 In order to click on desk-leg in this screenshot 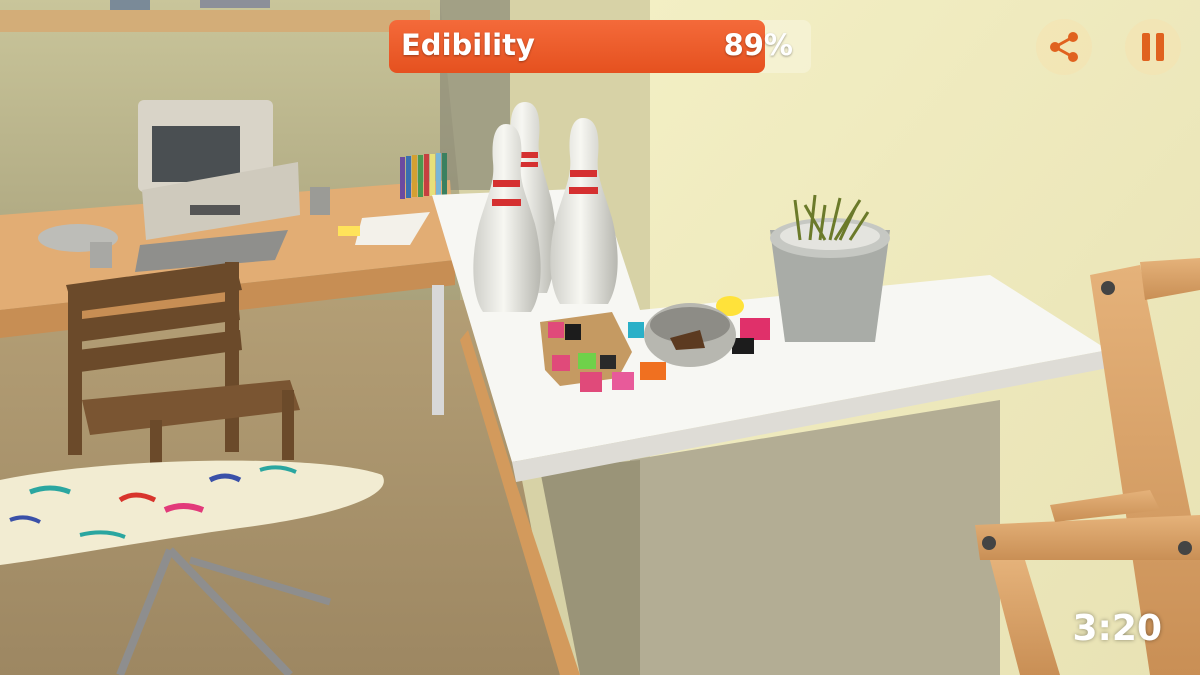, I will do `click(438, 350)`.